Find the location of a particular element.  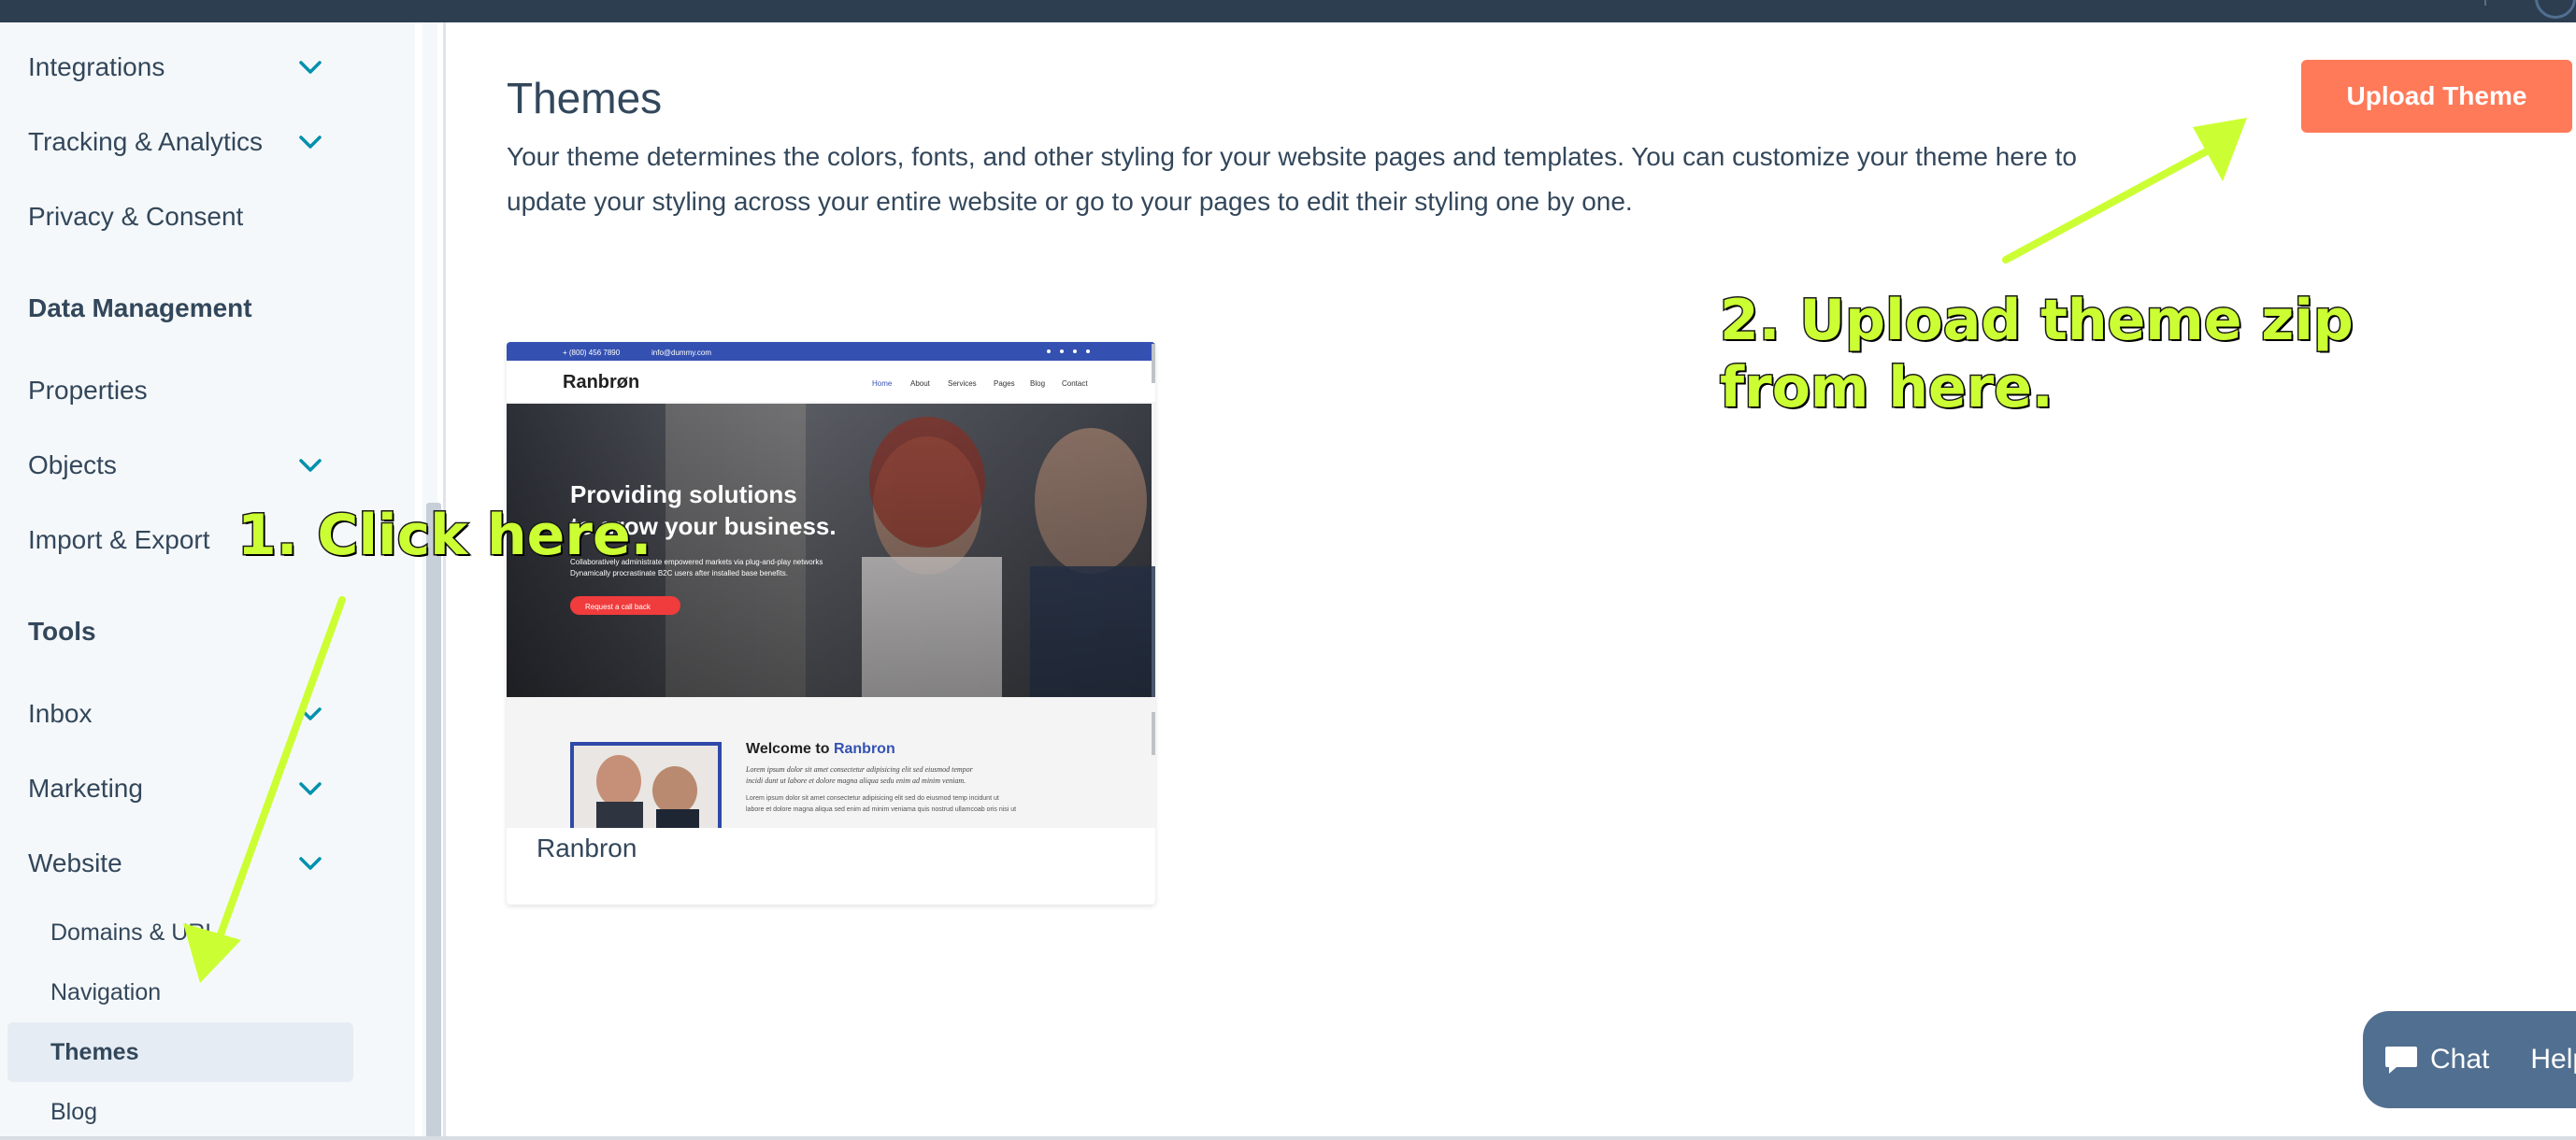

chat-label: Chat is located at coordinates (2460, 1059).